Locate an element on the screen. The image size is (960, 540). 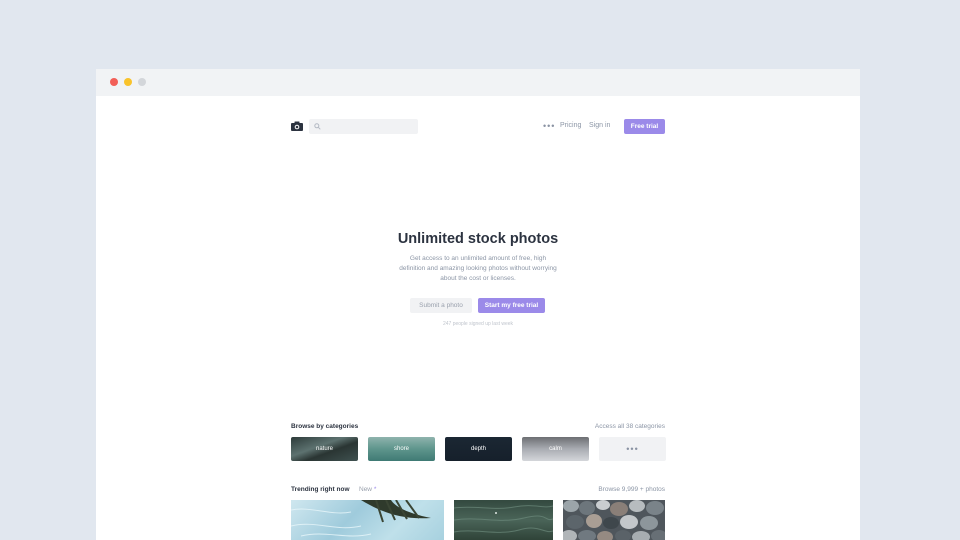
category-card-shore: shore is located at coordinates (401, 449).